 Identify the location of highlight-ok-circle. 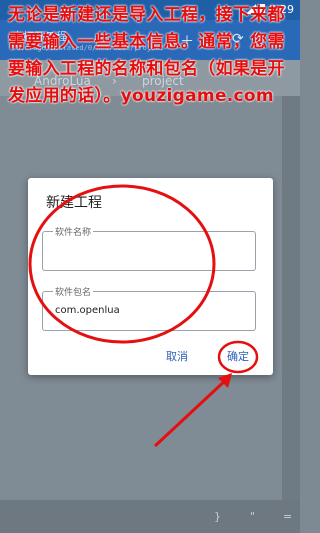
(238, 357).